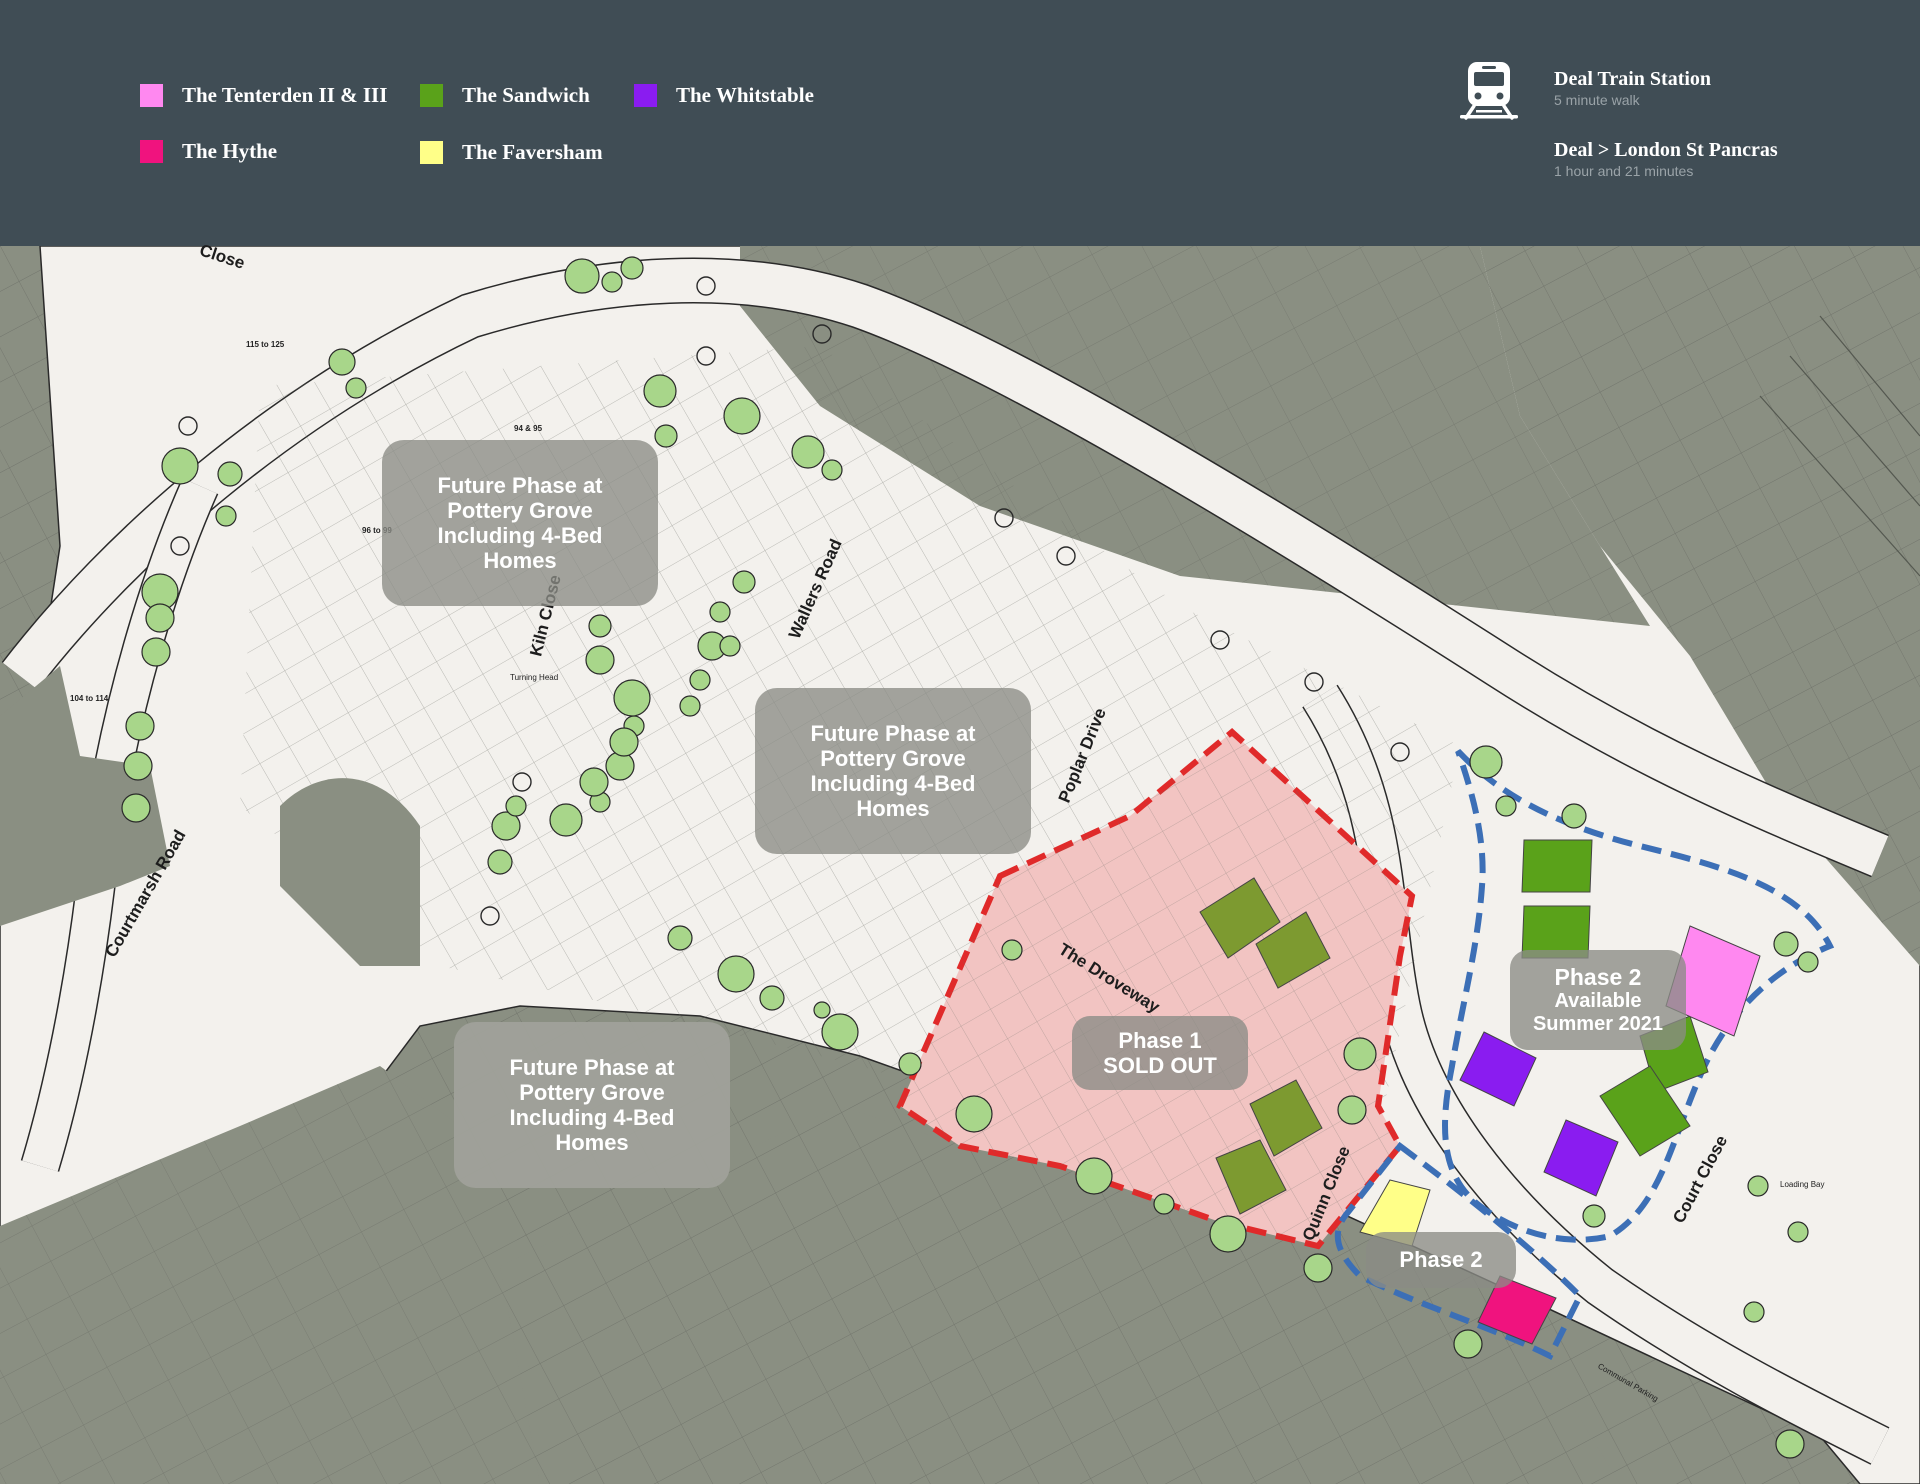 The height and width of the screenshot is (1484, 1920). Describe the element at coordinates (526, 95) in the screenshot. I see `legend-label-sandwich: The Sandwich` at that location.